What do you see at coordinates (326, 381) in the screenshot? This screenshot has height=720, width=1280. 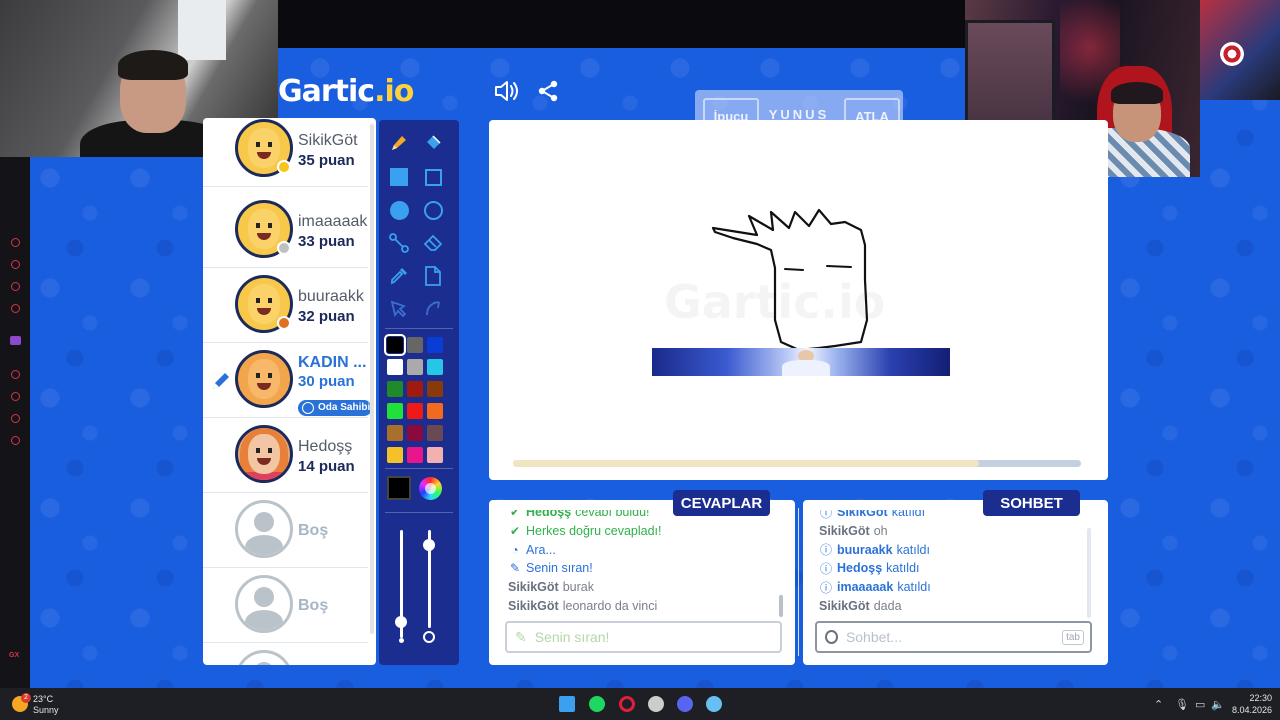 I see `player-score: 30 puan` at bounding box center [326, 381].